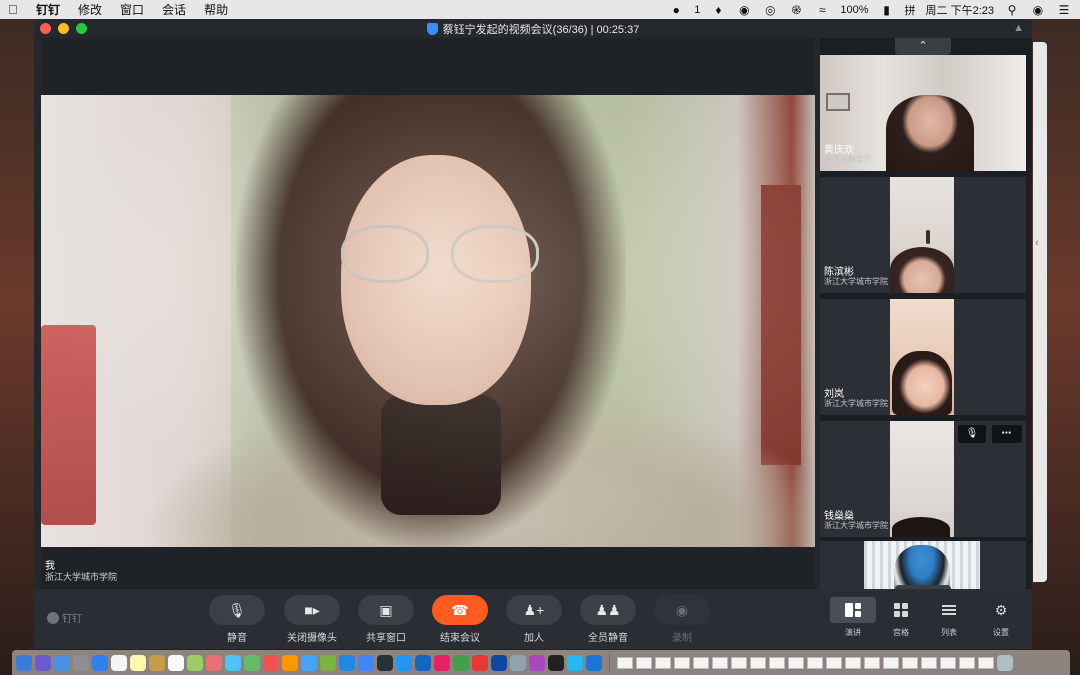 The width and height of the screenshot is (1080, 675). Describe the element at coordinates (63, 28) in the screenshot. I see `minimize-window-button` at that location.